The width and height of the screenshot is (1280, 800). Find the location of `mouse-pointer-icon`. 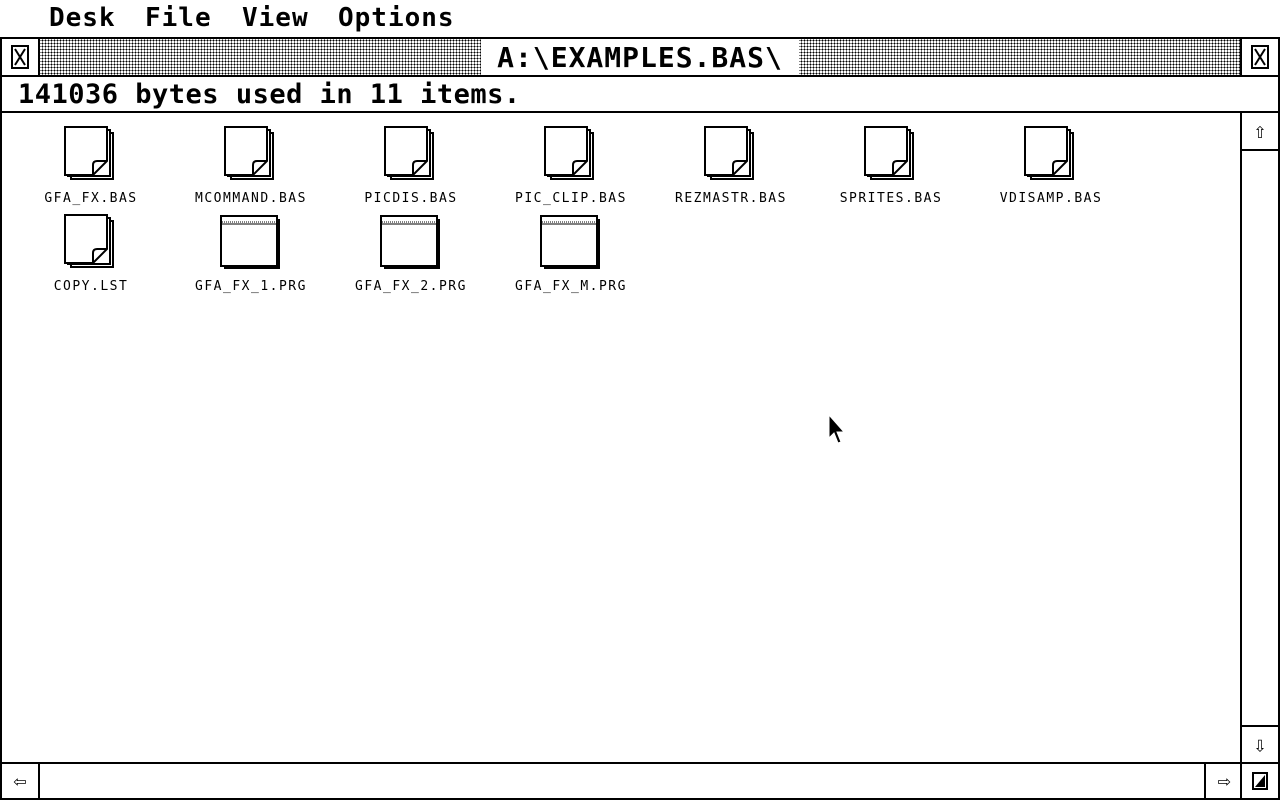

mouse-pointer-icon is located at coordinates (838, 431).